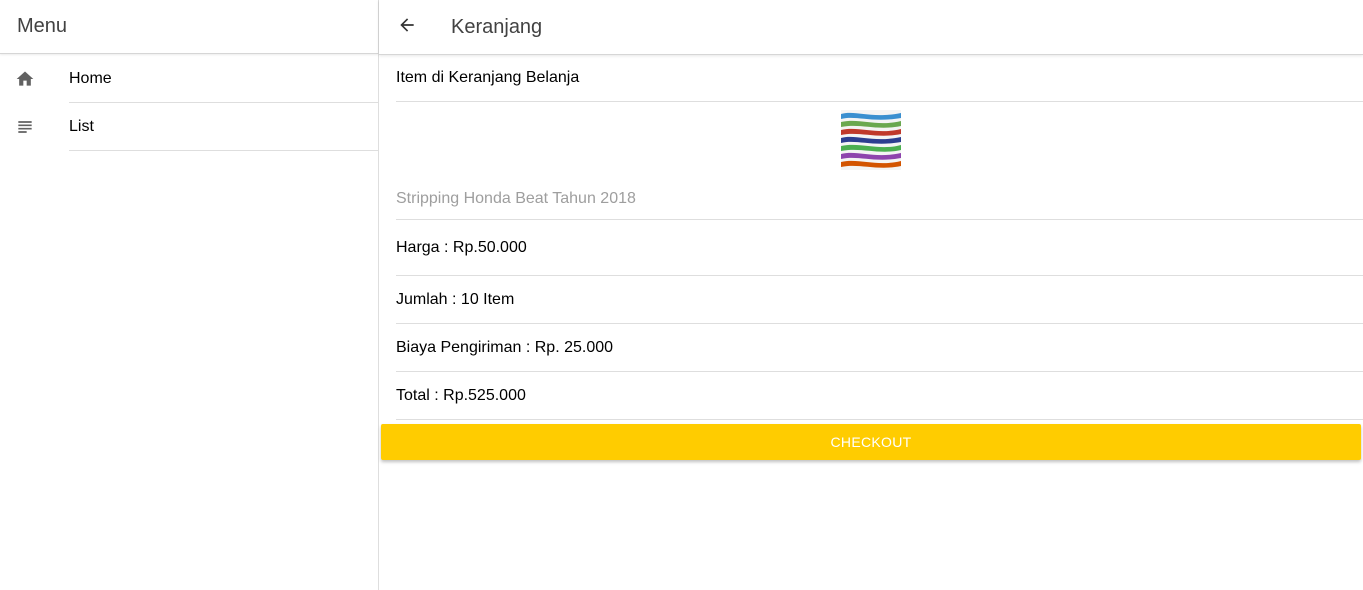 Image resolution: width=1363 pixels, height=590 pixels. What do you see at coordinates (189, 27) in the screenshot?
I see `sidebar-header: Menu` at bounding box center [189, 27].